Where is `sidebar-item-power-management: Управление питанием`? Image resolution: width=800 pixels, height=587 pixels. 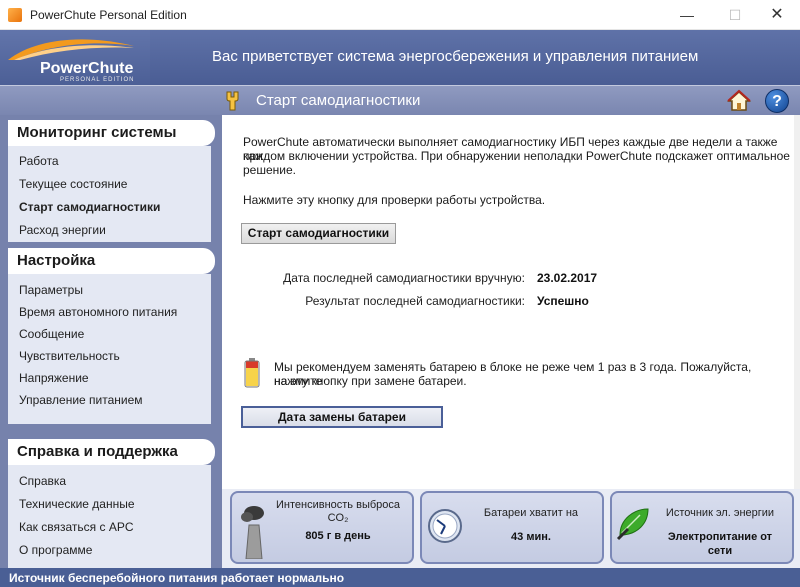 sidebar-item-power-management: Управление питанием is located at coordinates (81, 400).